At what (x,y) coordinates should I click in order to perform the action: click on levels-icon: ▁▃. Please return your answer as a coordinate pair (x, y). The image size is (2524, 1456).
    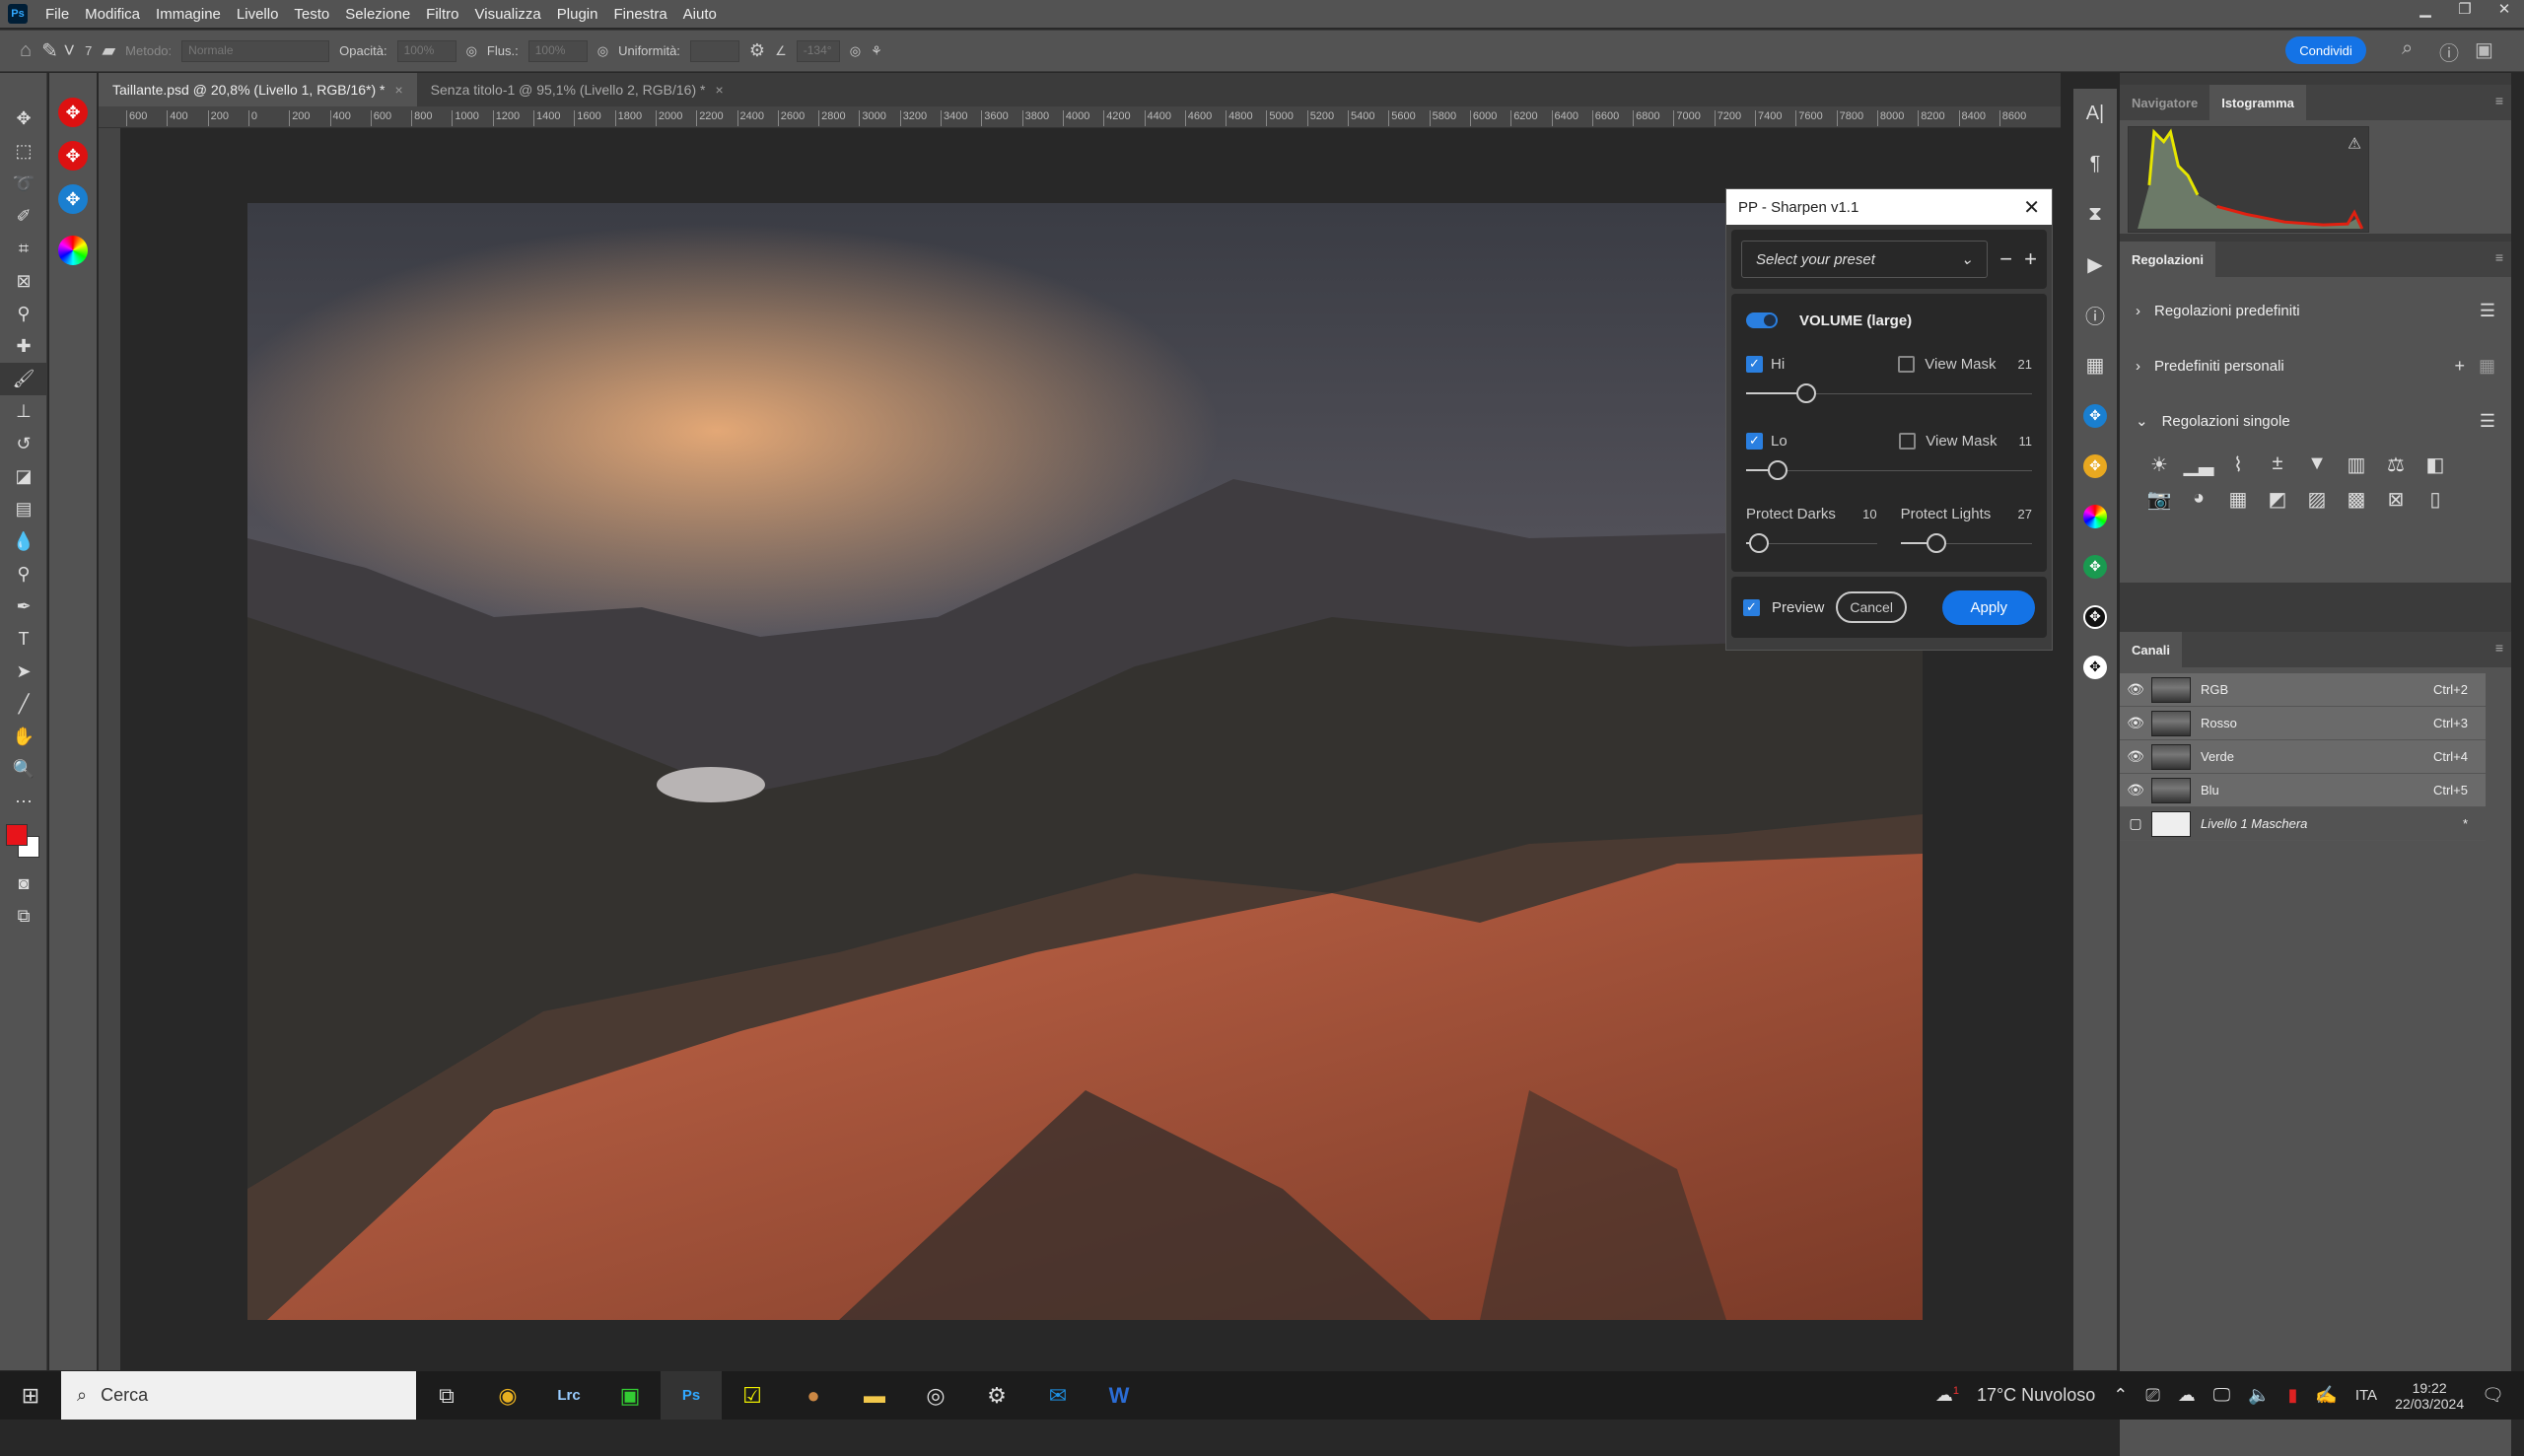
    Looking at the image, I should click on (2199, 464).